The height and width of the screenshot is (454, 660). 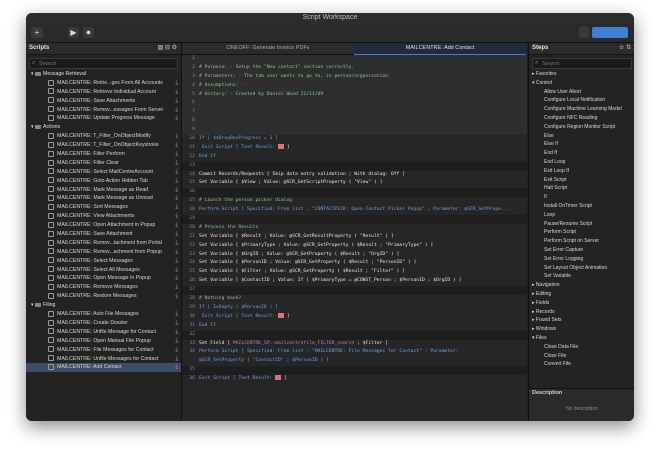 I want to click on step-category: ▸ Fields, so click(x=581, y=303).